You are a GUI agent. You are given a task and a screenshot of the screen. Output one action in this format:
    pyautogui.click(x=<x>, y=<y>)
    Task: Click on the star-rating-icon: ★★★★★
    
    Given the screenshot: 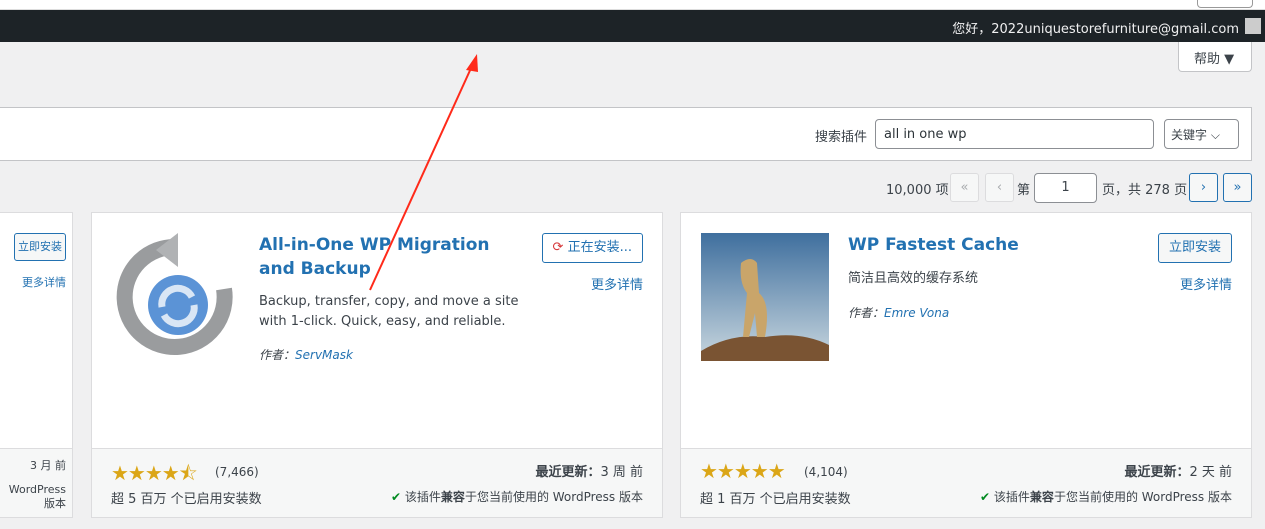 What is the action you would take?
    pyautogui.click(x=743, y=471)
    